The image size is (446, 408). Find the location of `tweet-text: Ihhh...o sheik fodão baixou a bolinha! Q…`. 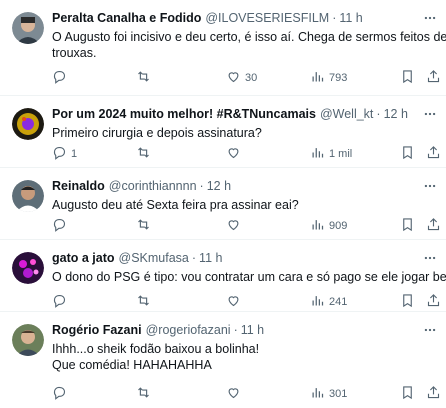

tweet-text: Ihhh...o sheik fodão baixou a bolinha! Q… is located at coordinates (245, 357).